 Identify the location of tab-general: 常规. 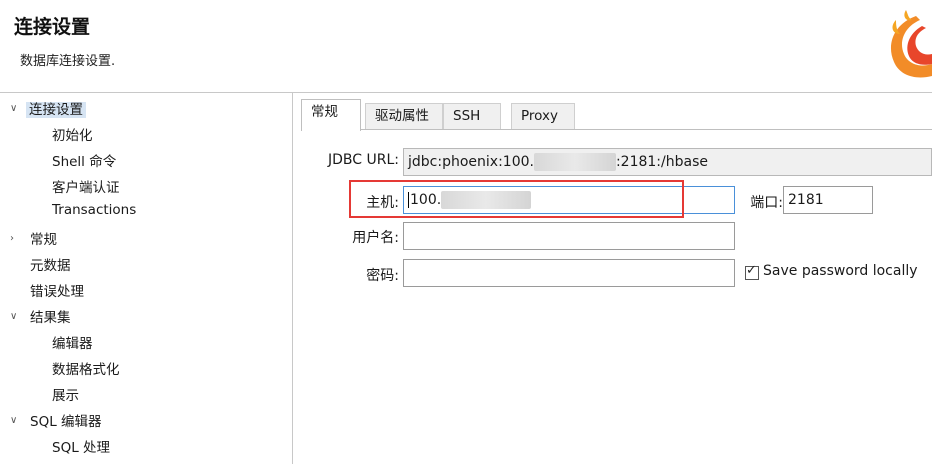
(331, 115).